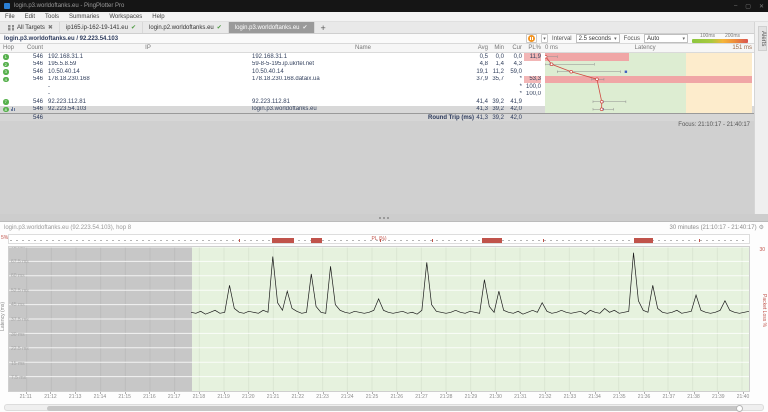  I want to click on latency-graph, so click(648, 83).